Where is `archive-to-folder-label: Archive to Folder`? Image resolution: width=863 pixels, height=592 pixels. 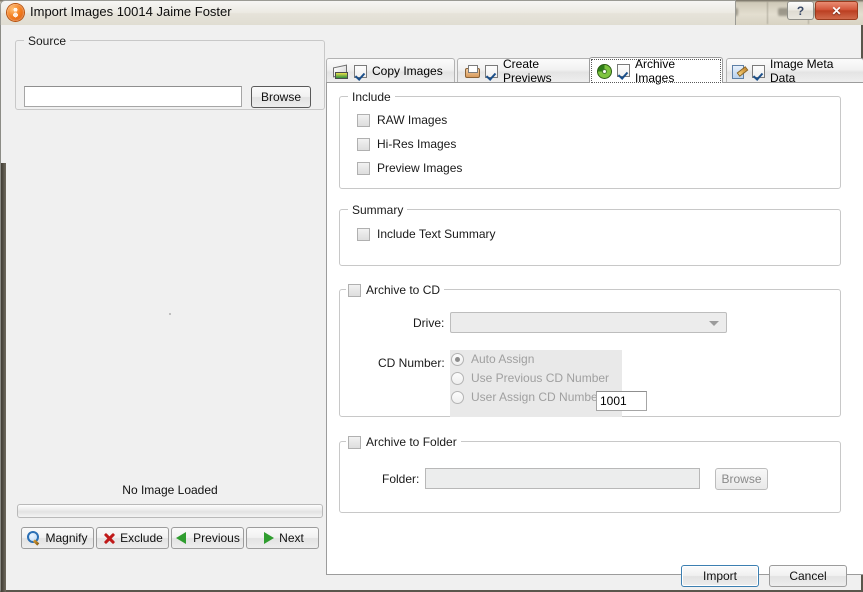
archive-to-folder-label: Archive to Folder is located at coordinates (411, 442).